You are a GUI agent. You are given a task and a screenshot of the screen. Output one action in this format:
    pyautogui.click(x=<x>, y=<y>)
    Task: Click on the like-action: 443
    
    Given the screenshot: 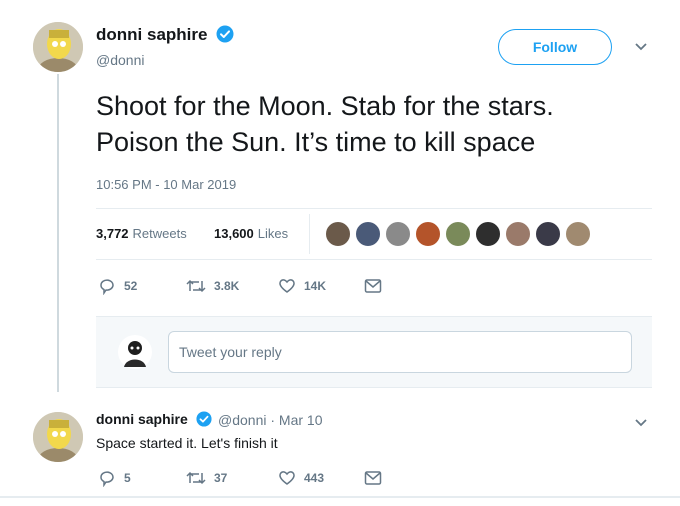 What is the action you would take?
    pyautogui.click(x=301, y=478)
    